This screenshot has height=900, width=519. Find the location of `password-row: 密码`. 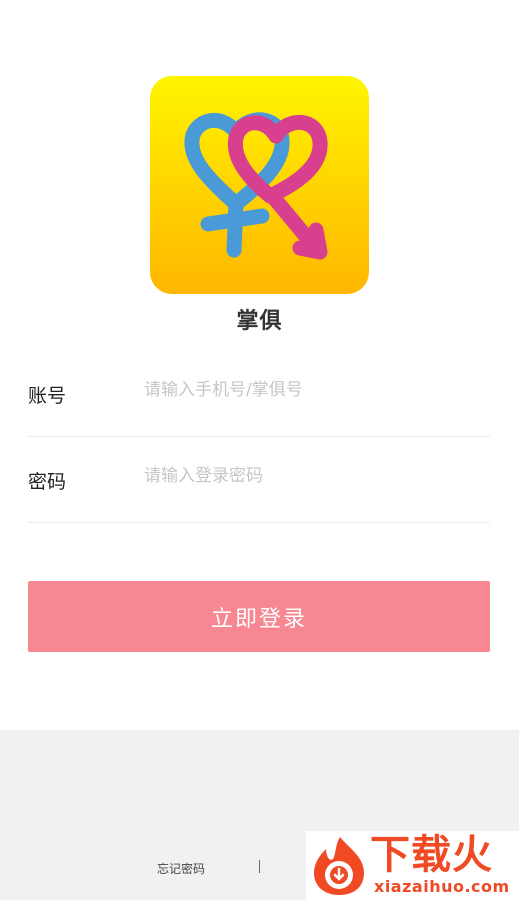

password-row: 密码 is located at coordinates (259, 479).